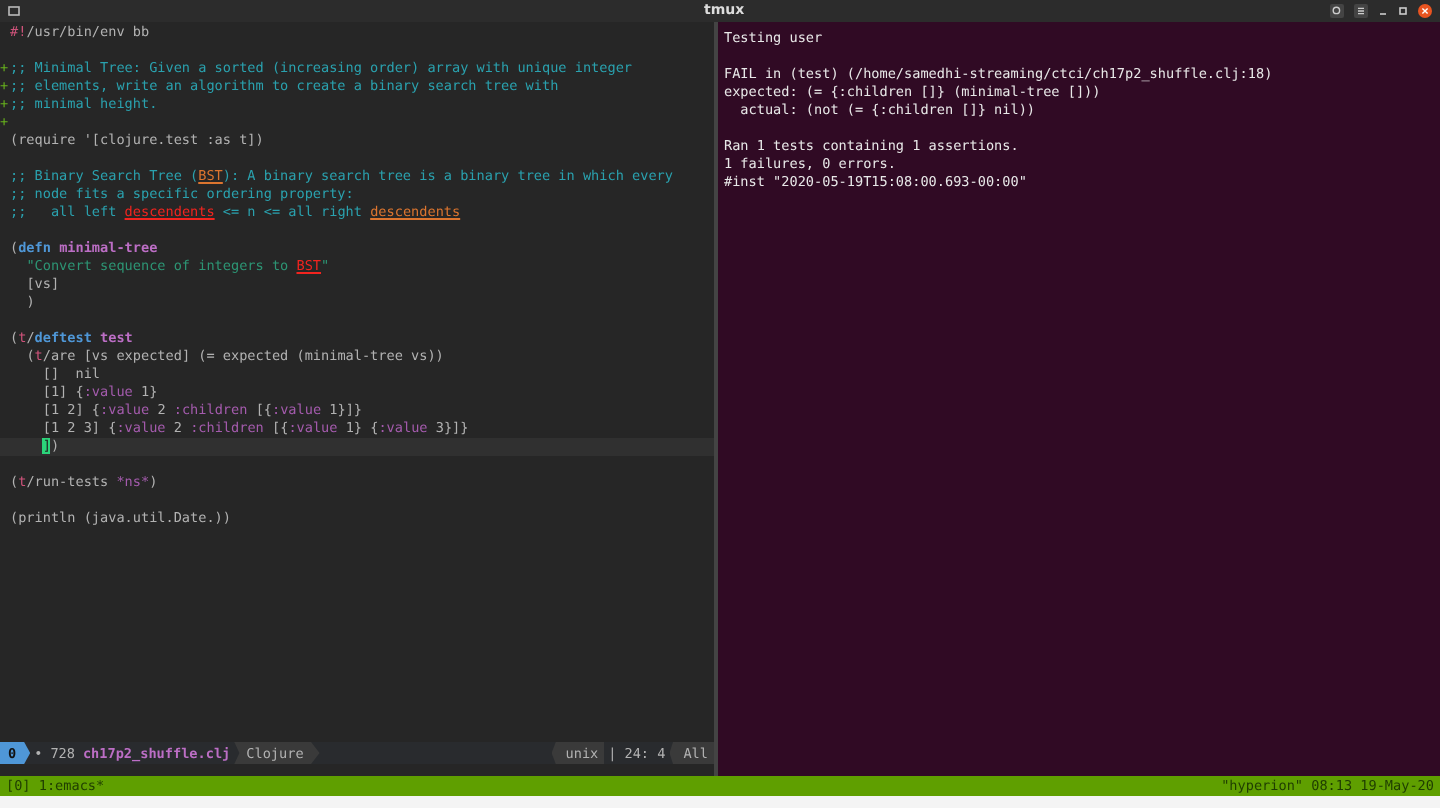 The image size is (1440, 808). What do you see at coordinates (14, 11) in the screenshot?
I see `terminal-icon` at bounding box center [14, 11].